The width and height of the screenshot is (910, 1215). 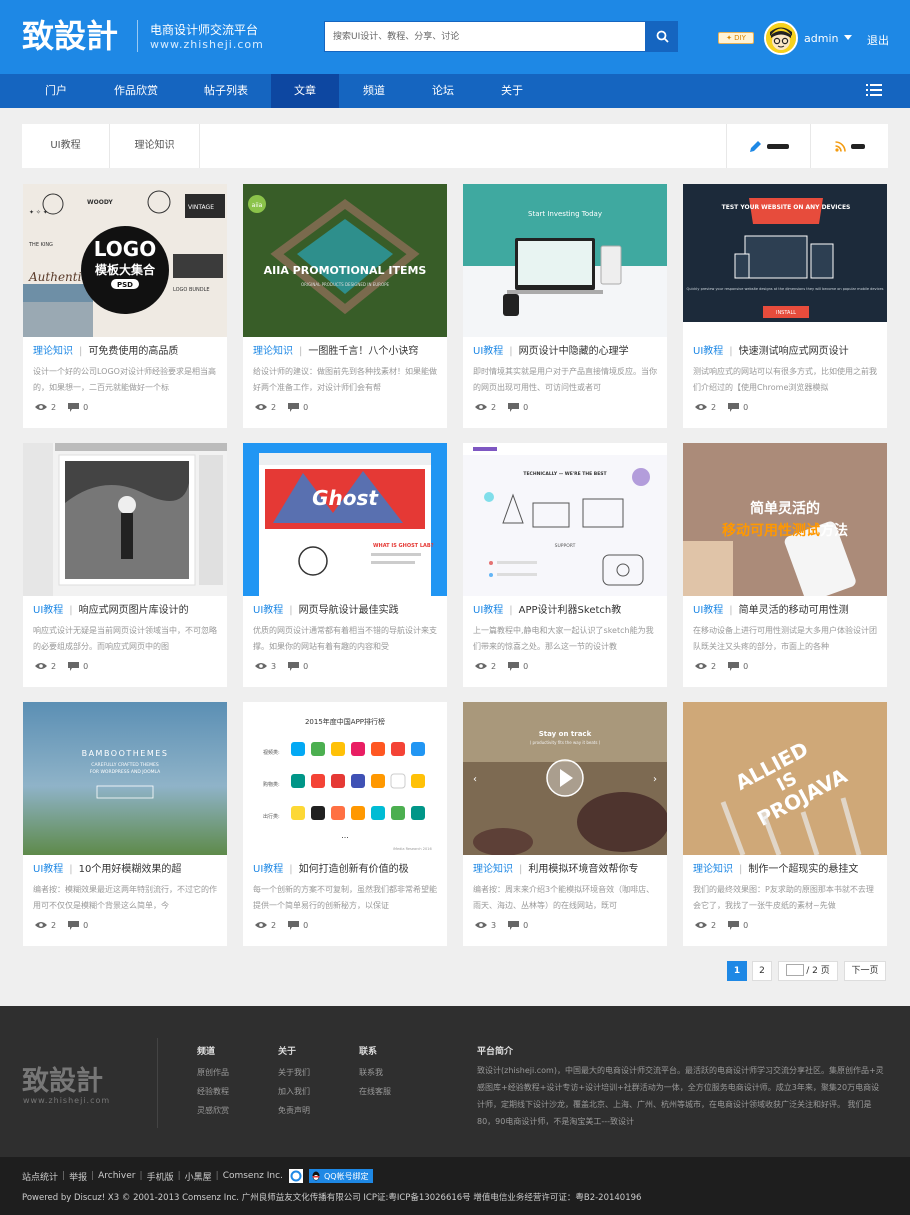 What do you see at coordinates (253, 1176) in the screenshot?
I see `link-comsenz: Comsenz Inc.` at bounding box center [253, 1176].